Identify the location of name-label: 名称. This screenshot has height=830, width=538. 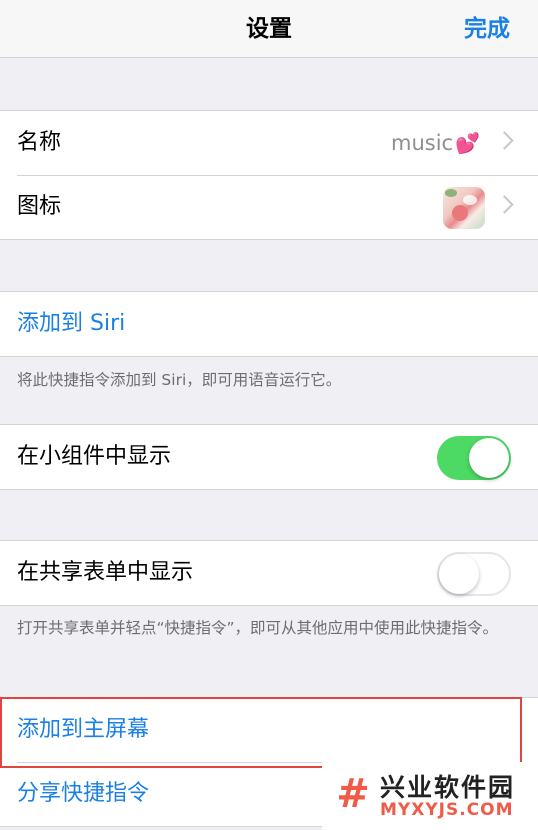
(39, 142).